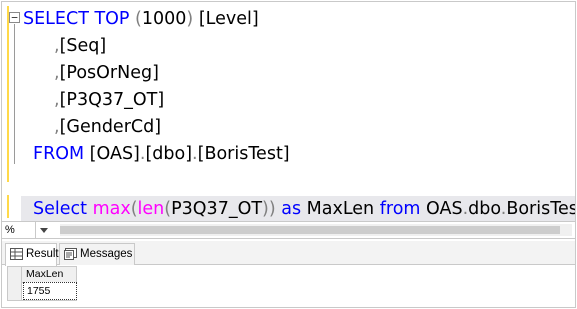  Describe the element at coordinates (112, 100) in the screenshot. I see `code-token: [P3Q37_OT]` at that location.